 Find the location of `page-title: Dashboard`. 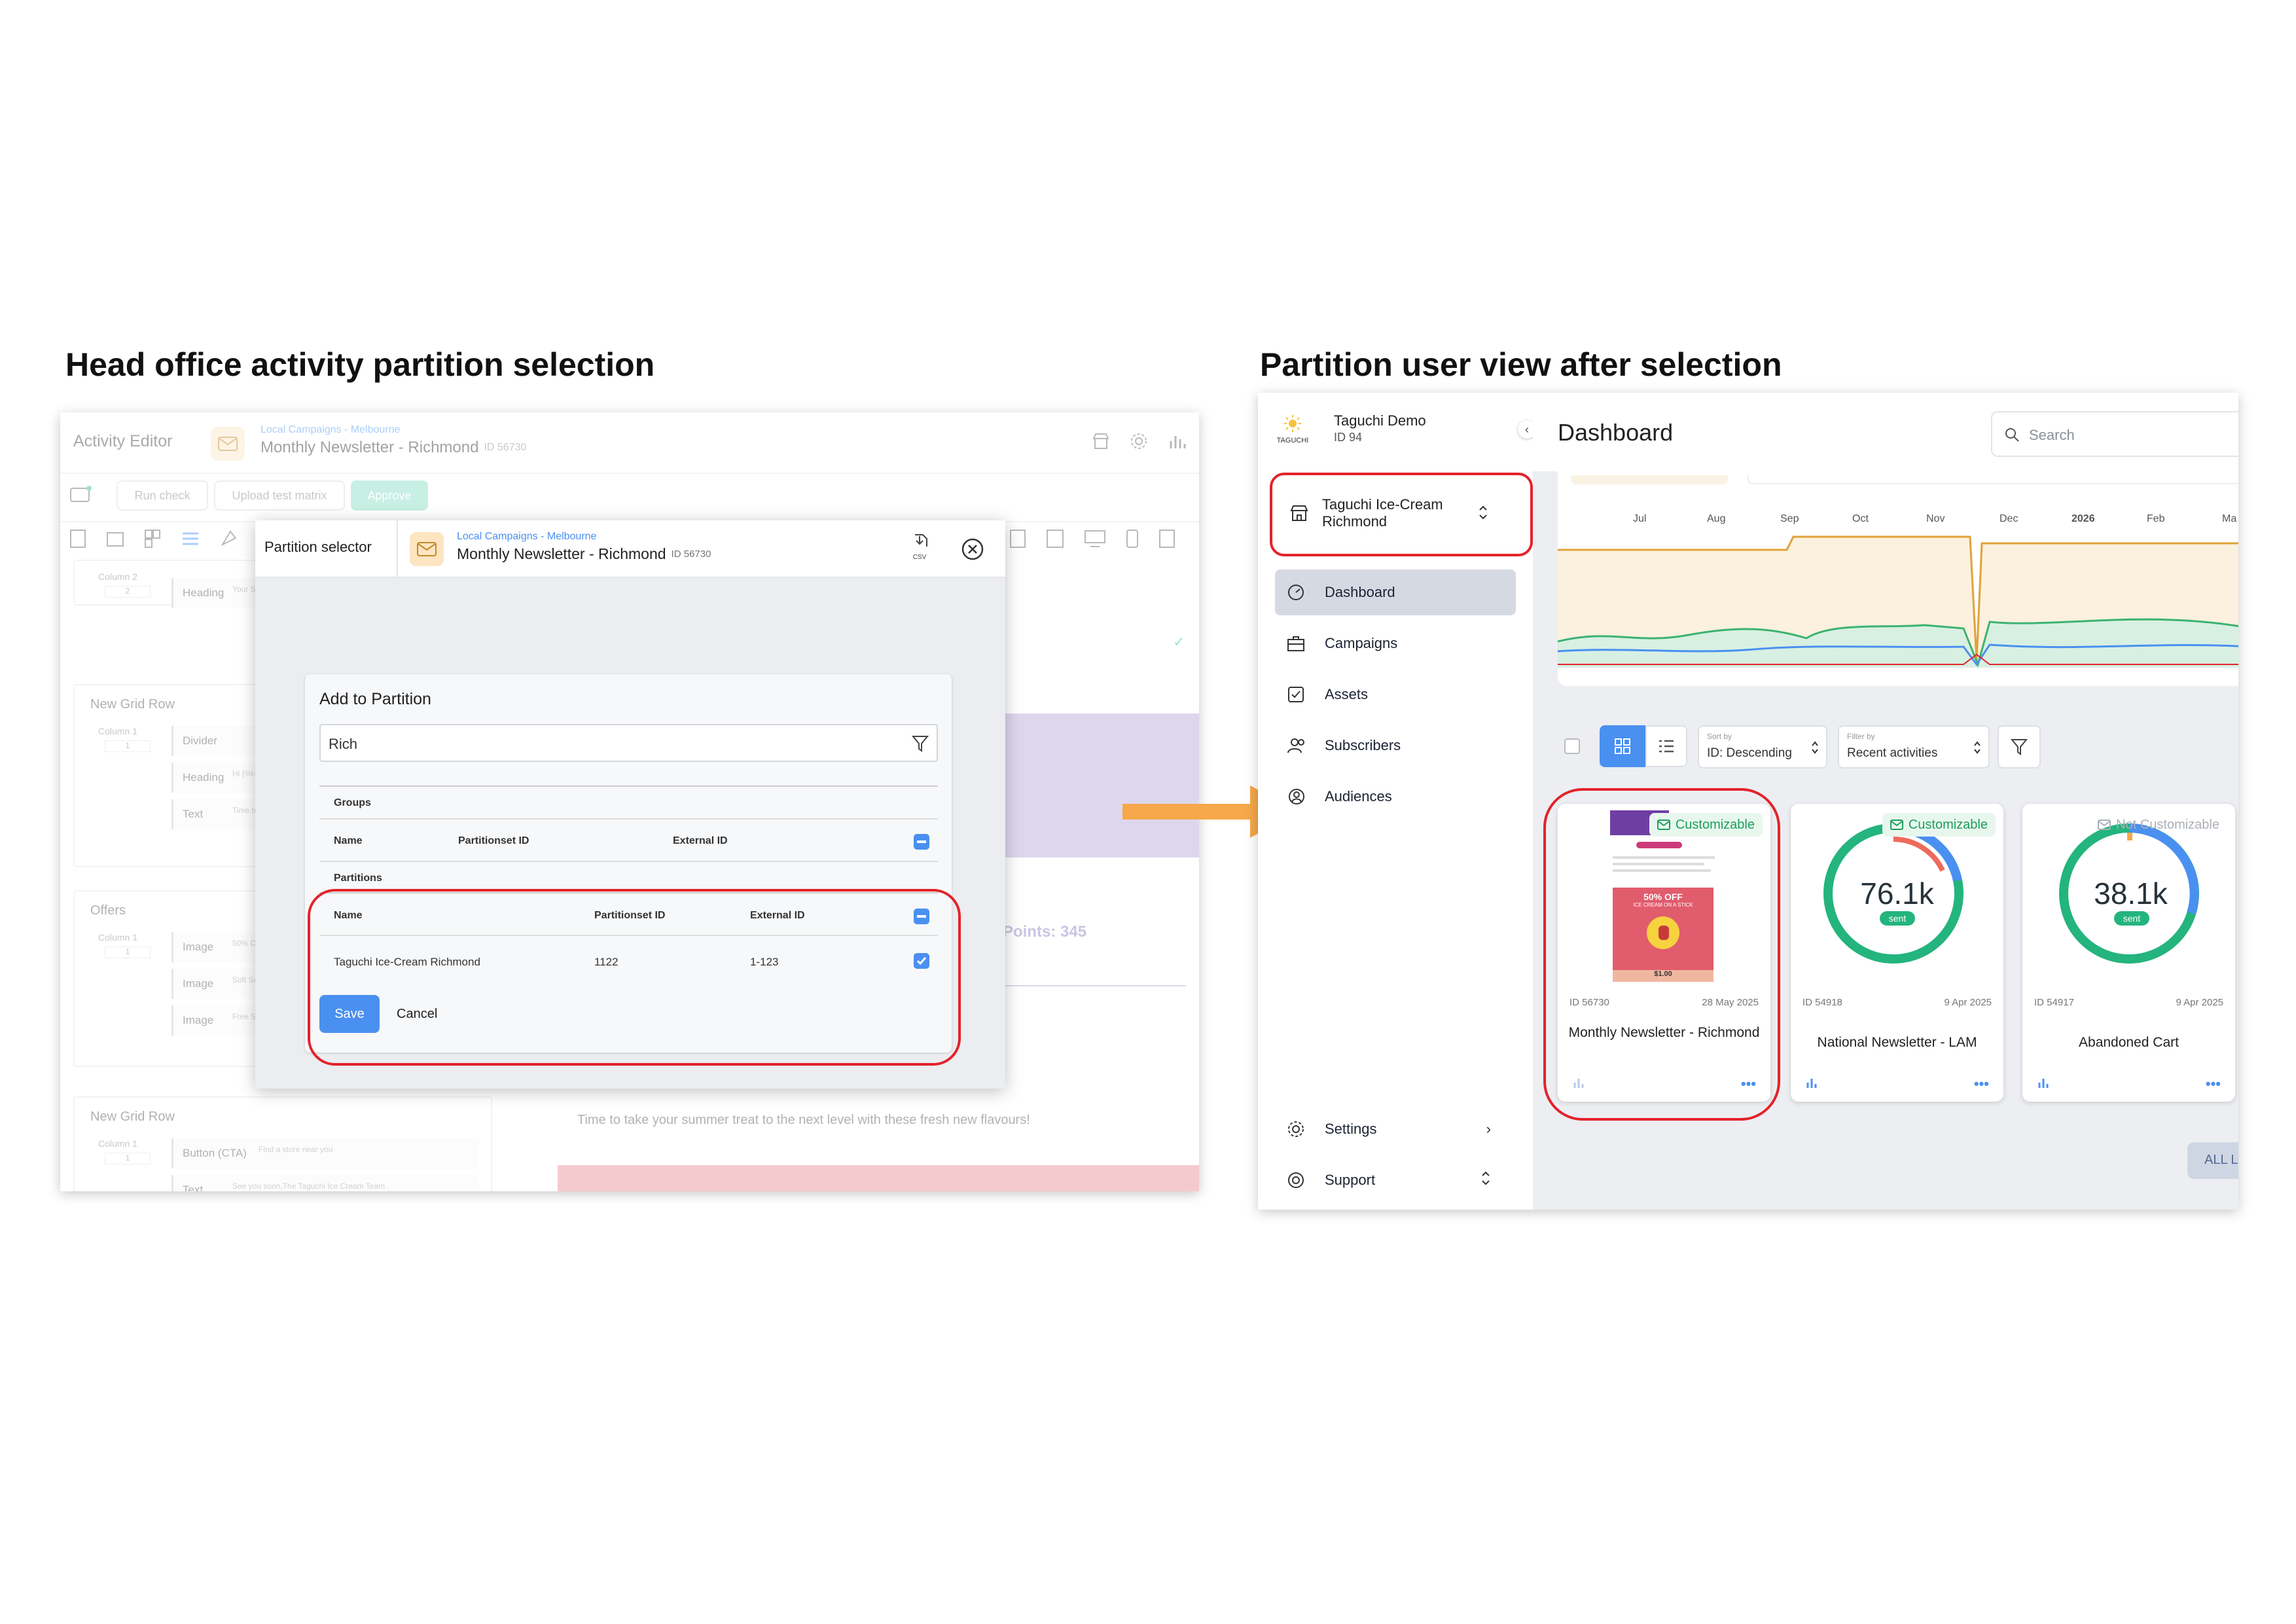

page-title: Dashboard is located at coordinates (1616, 432).